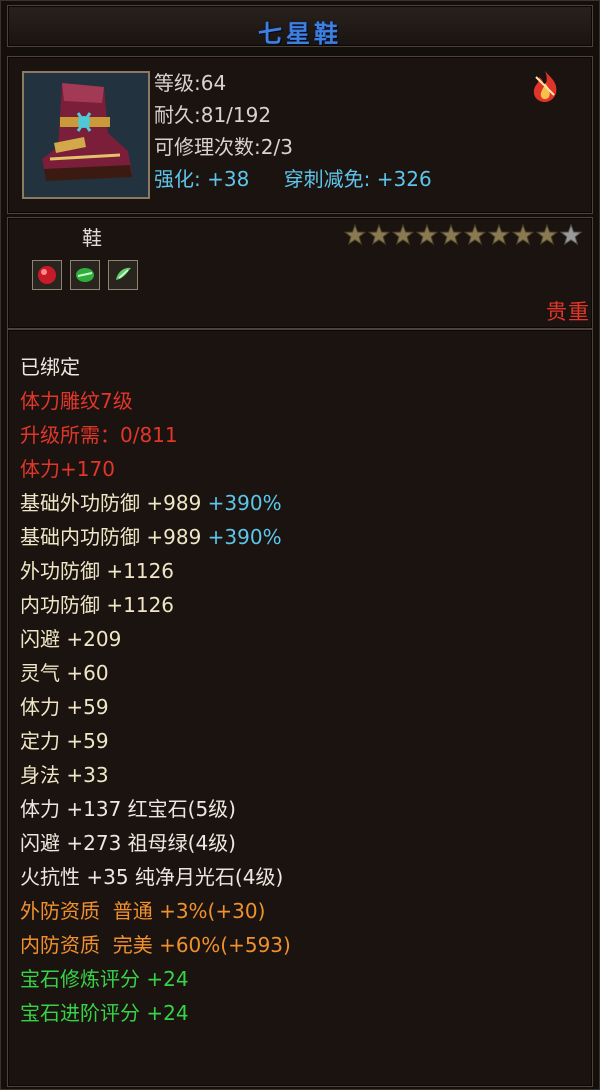  What do you see at coordinates (143, 911) in the screenshot?
I see `attribute-text: 外防资质 普通 +3%(+30)` at bounding box center [143, 911].